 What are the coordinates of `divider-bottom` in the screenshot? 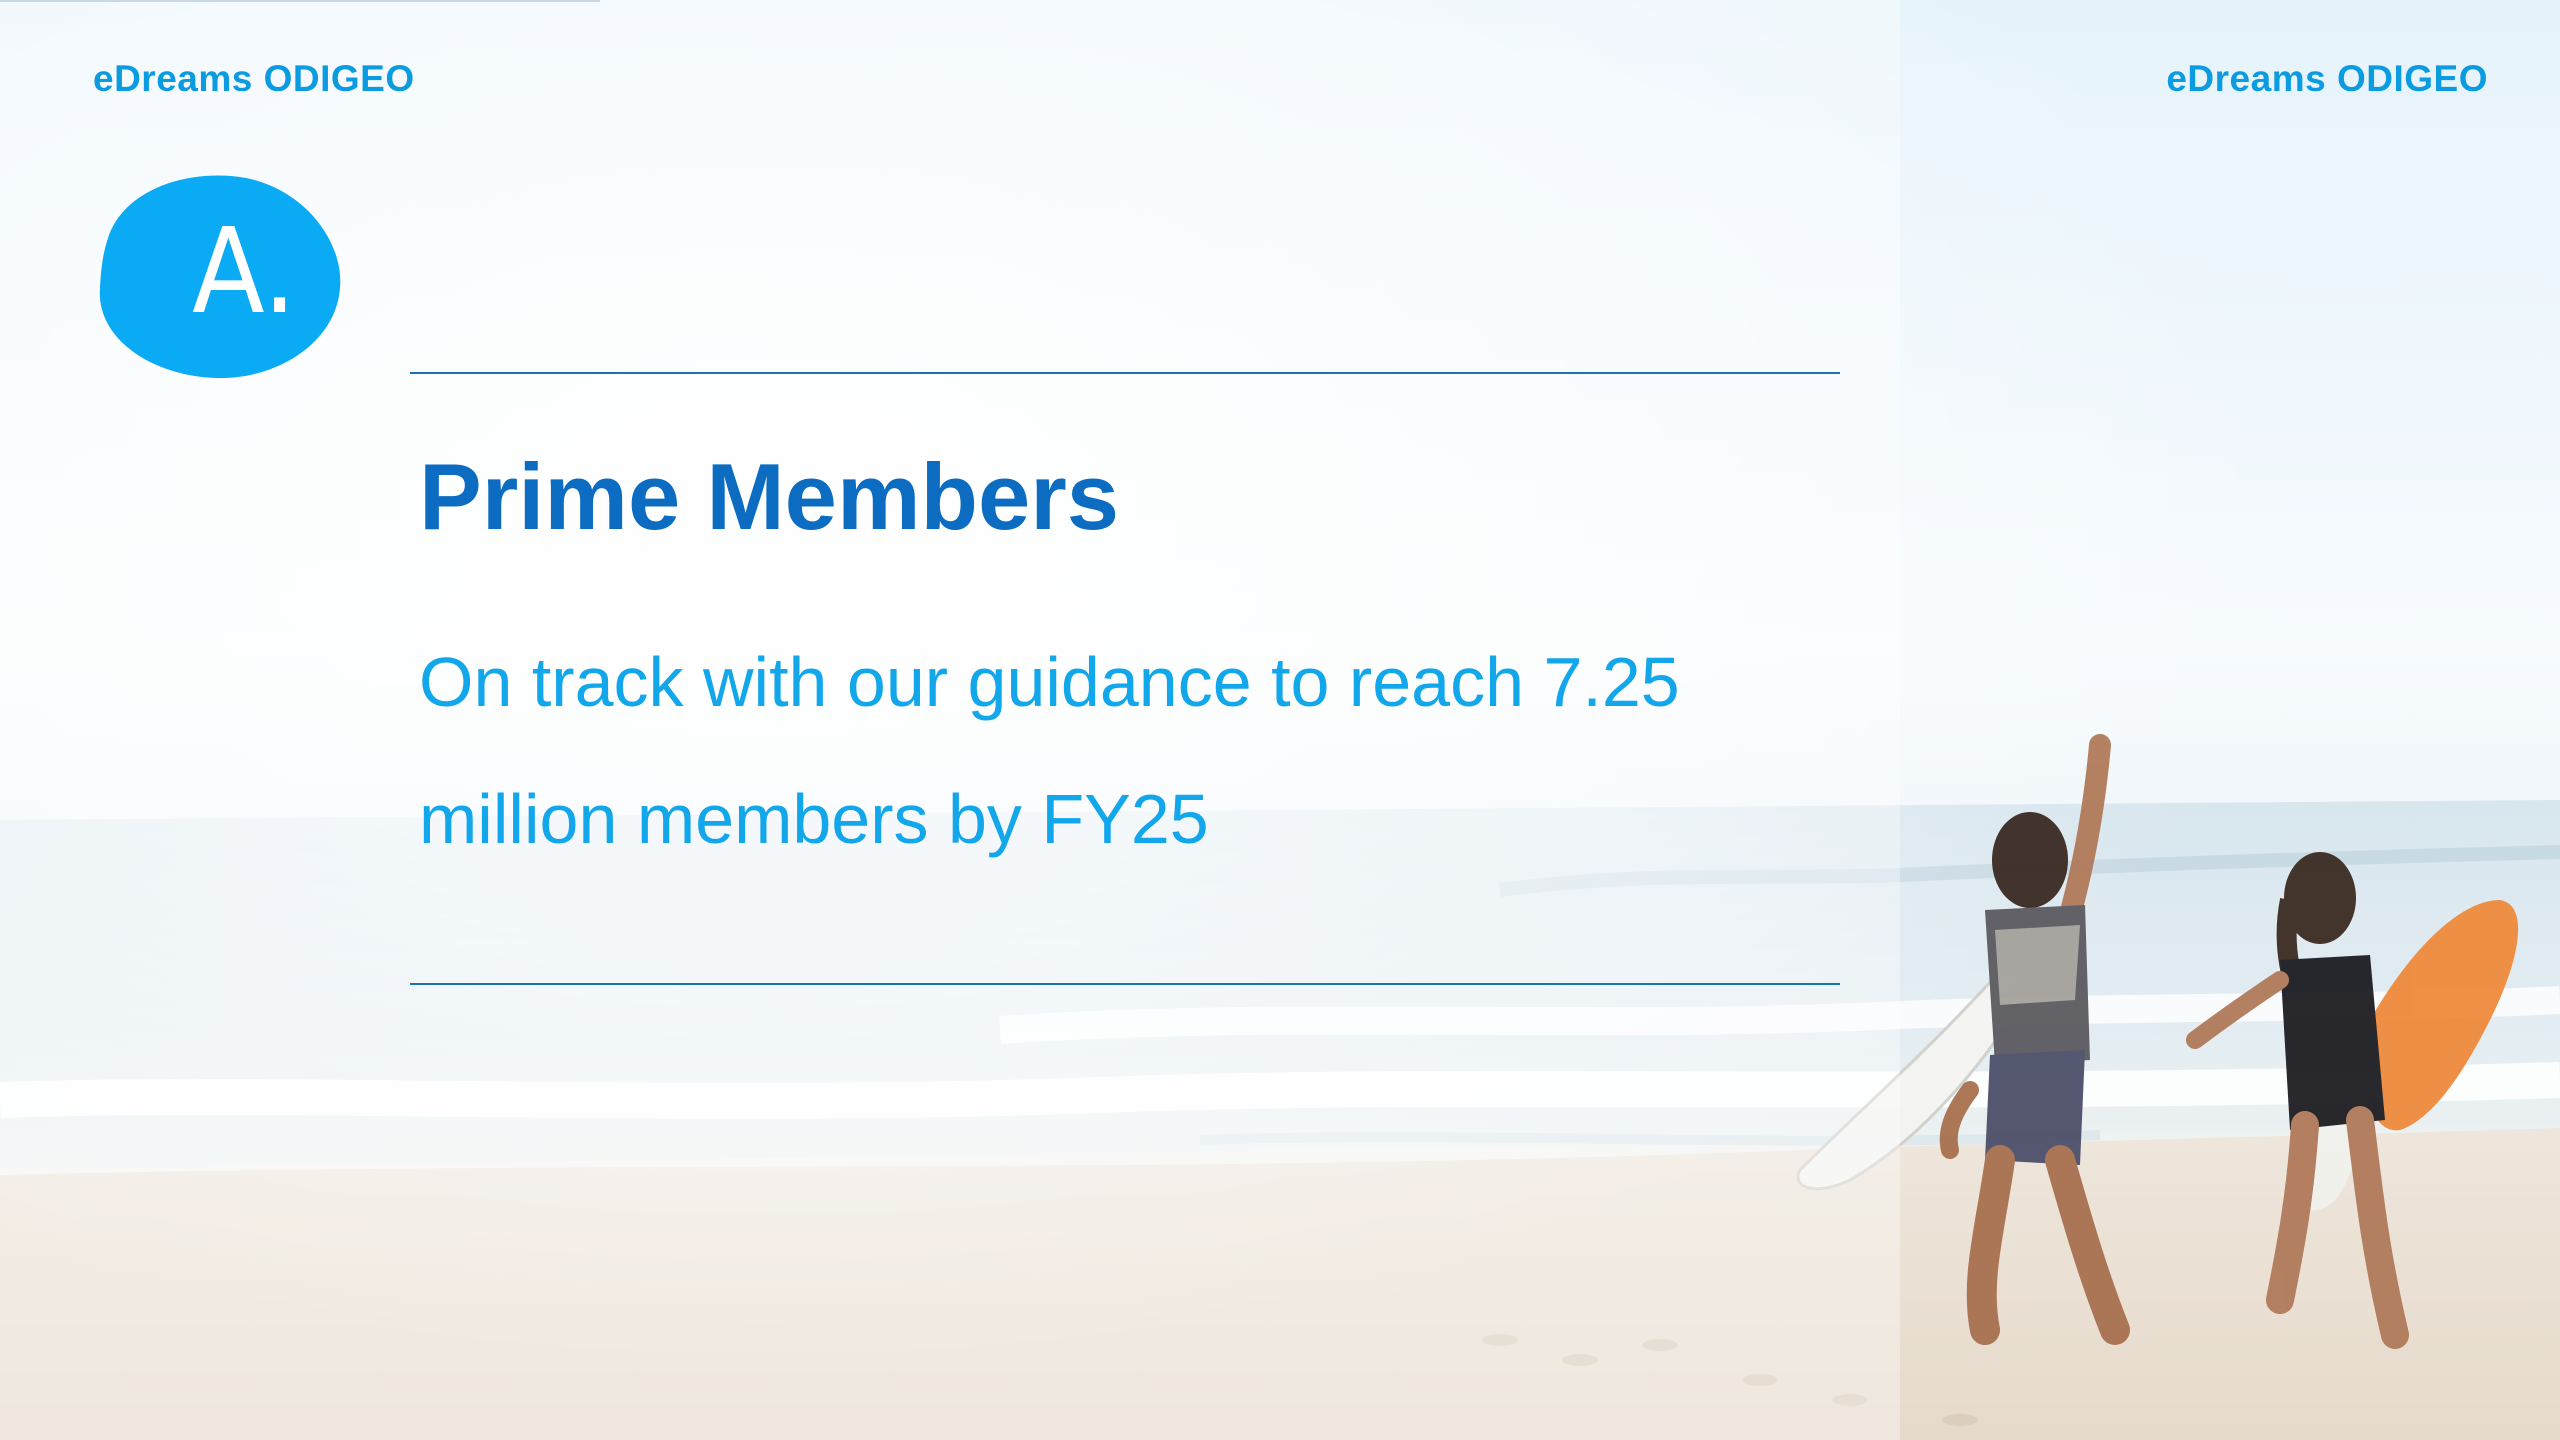 It's located at (1125, 984).